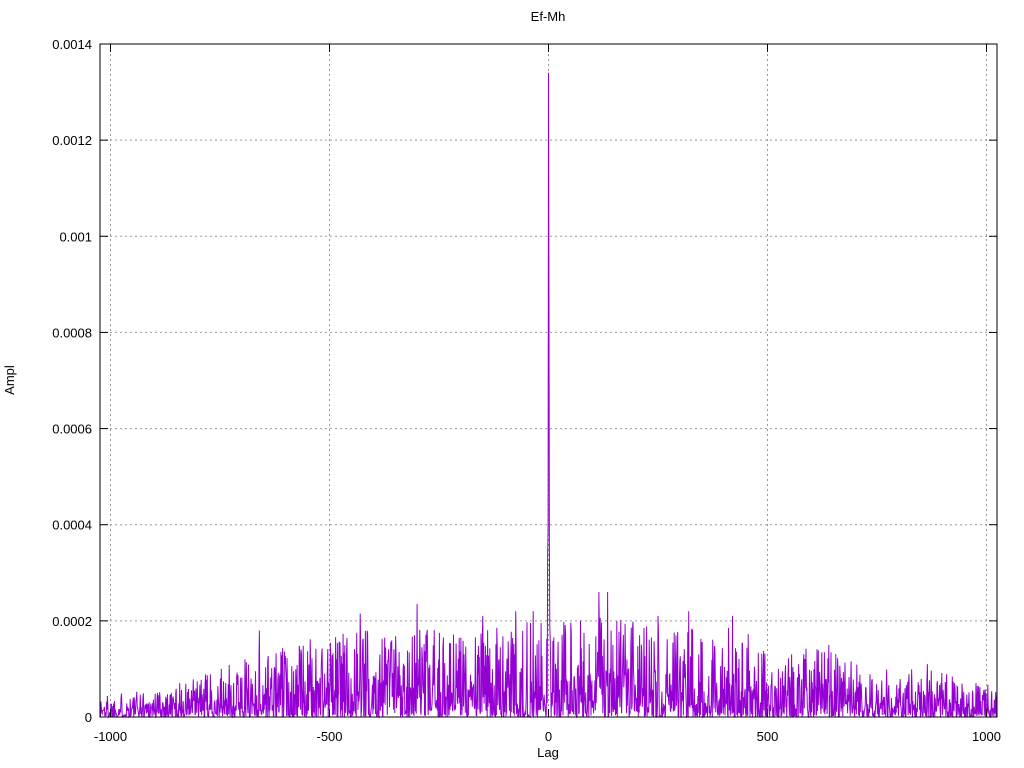  What do you see at coordinates (72, 140) in the screenshot?
I see `y-tick-label: 0.0012` at bounding box center [72, 140].